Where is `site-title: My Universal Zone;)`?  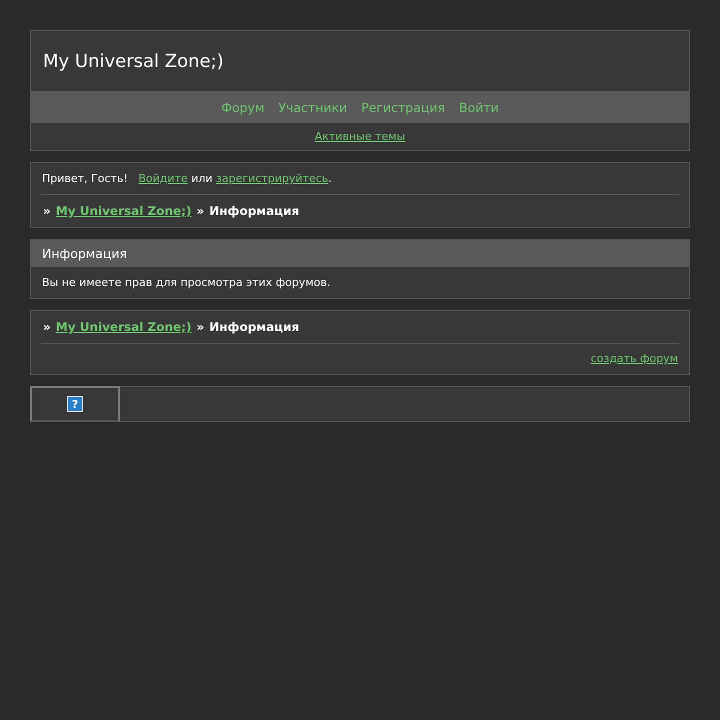 site-title: My Universal Zone;) is located at coordinates (133, 61).